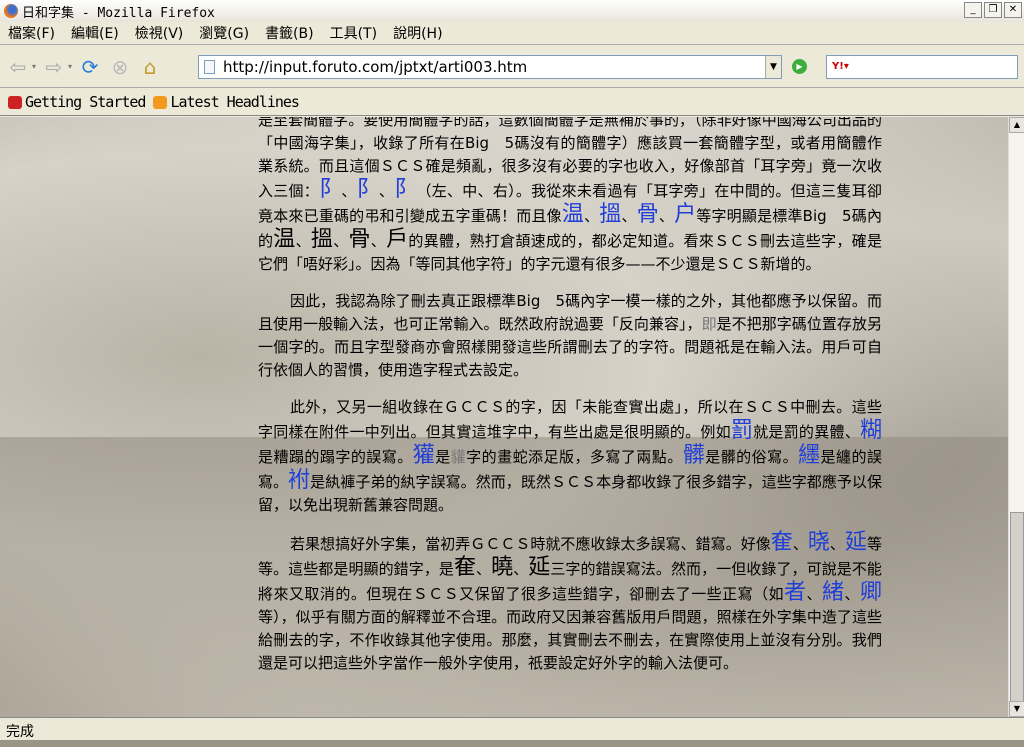 The height and width of the screenshot is (747, 1024). I want to click on status-bar: 完成, so click(512, 728).